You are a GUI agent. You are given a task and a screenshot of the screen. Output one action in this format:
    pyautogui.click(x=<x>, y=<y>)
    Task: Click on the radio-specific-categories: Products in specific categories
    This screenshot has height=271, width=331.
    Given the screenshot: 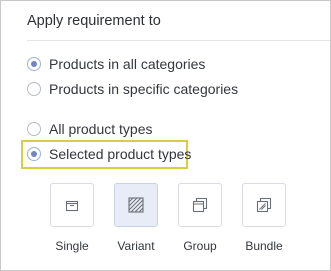 What is the action you would take?
    pyautogui.click(x=132, y=89)
    